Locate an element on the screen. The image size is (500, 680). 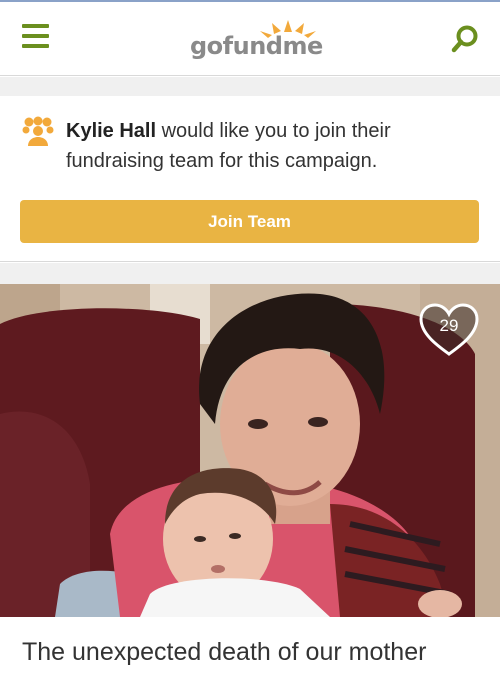
team-icon is located at coordinates (38, 131).